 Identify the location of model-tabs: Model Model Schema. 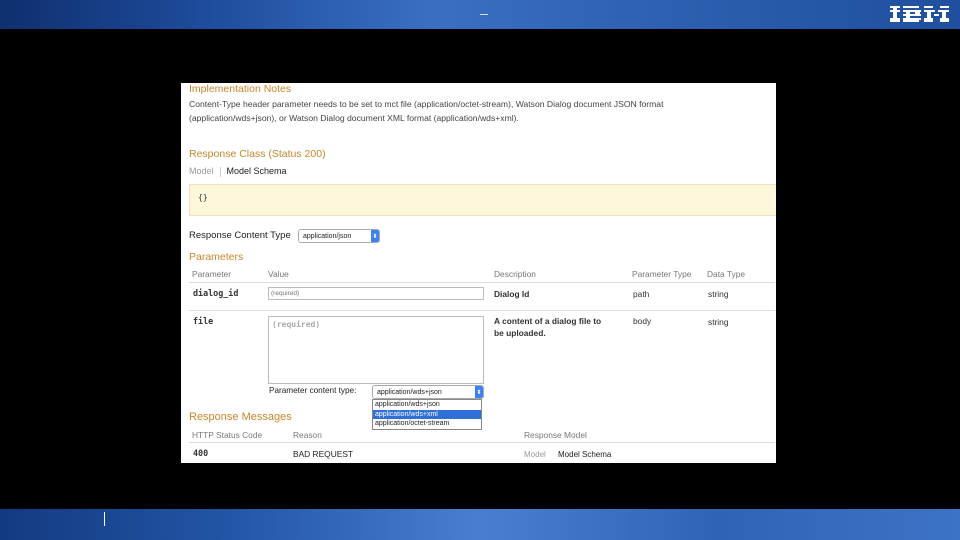
(238, 171).